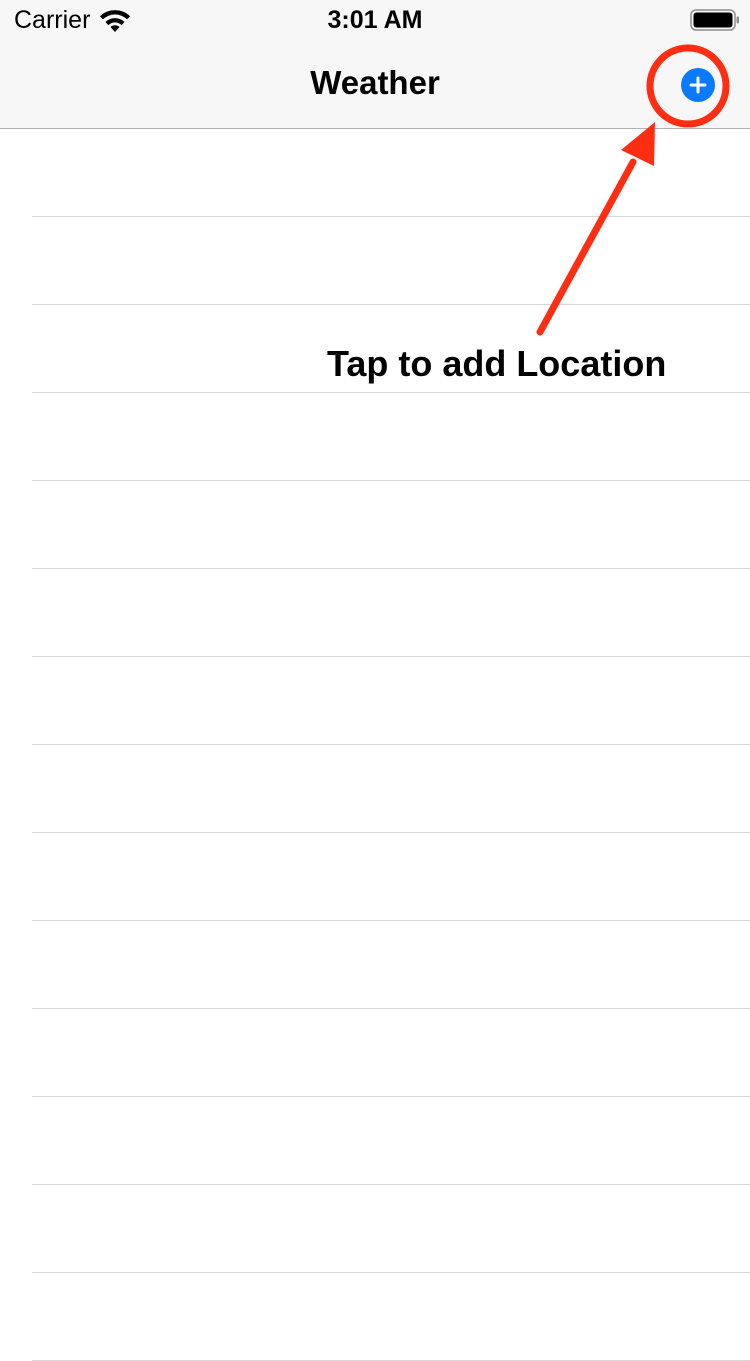 This screenshot has width=750, height=1361. I want to click on navigation-bar: Weather, so click(375, 84).